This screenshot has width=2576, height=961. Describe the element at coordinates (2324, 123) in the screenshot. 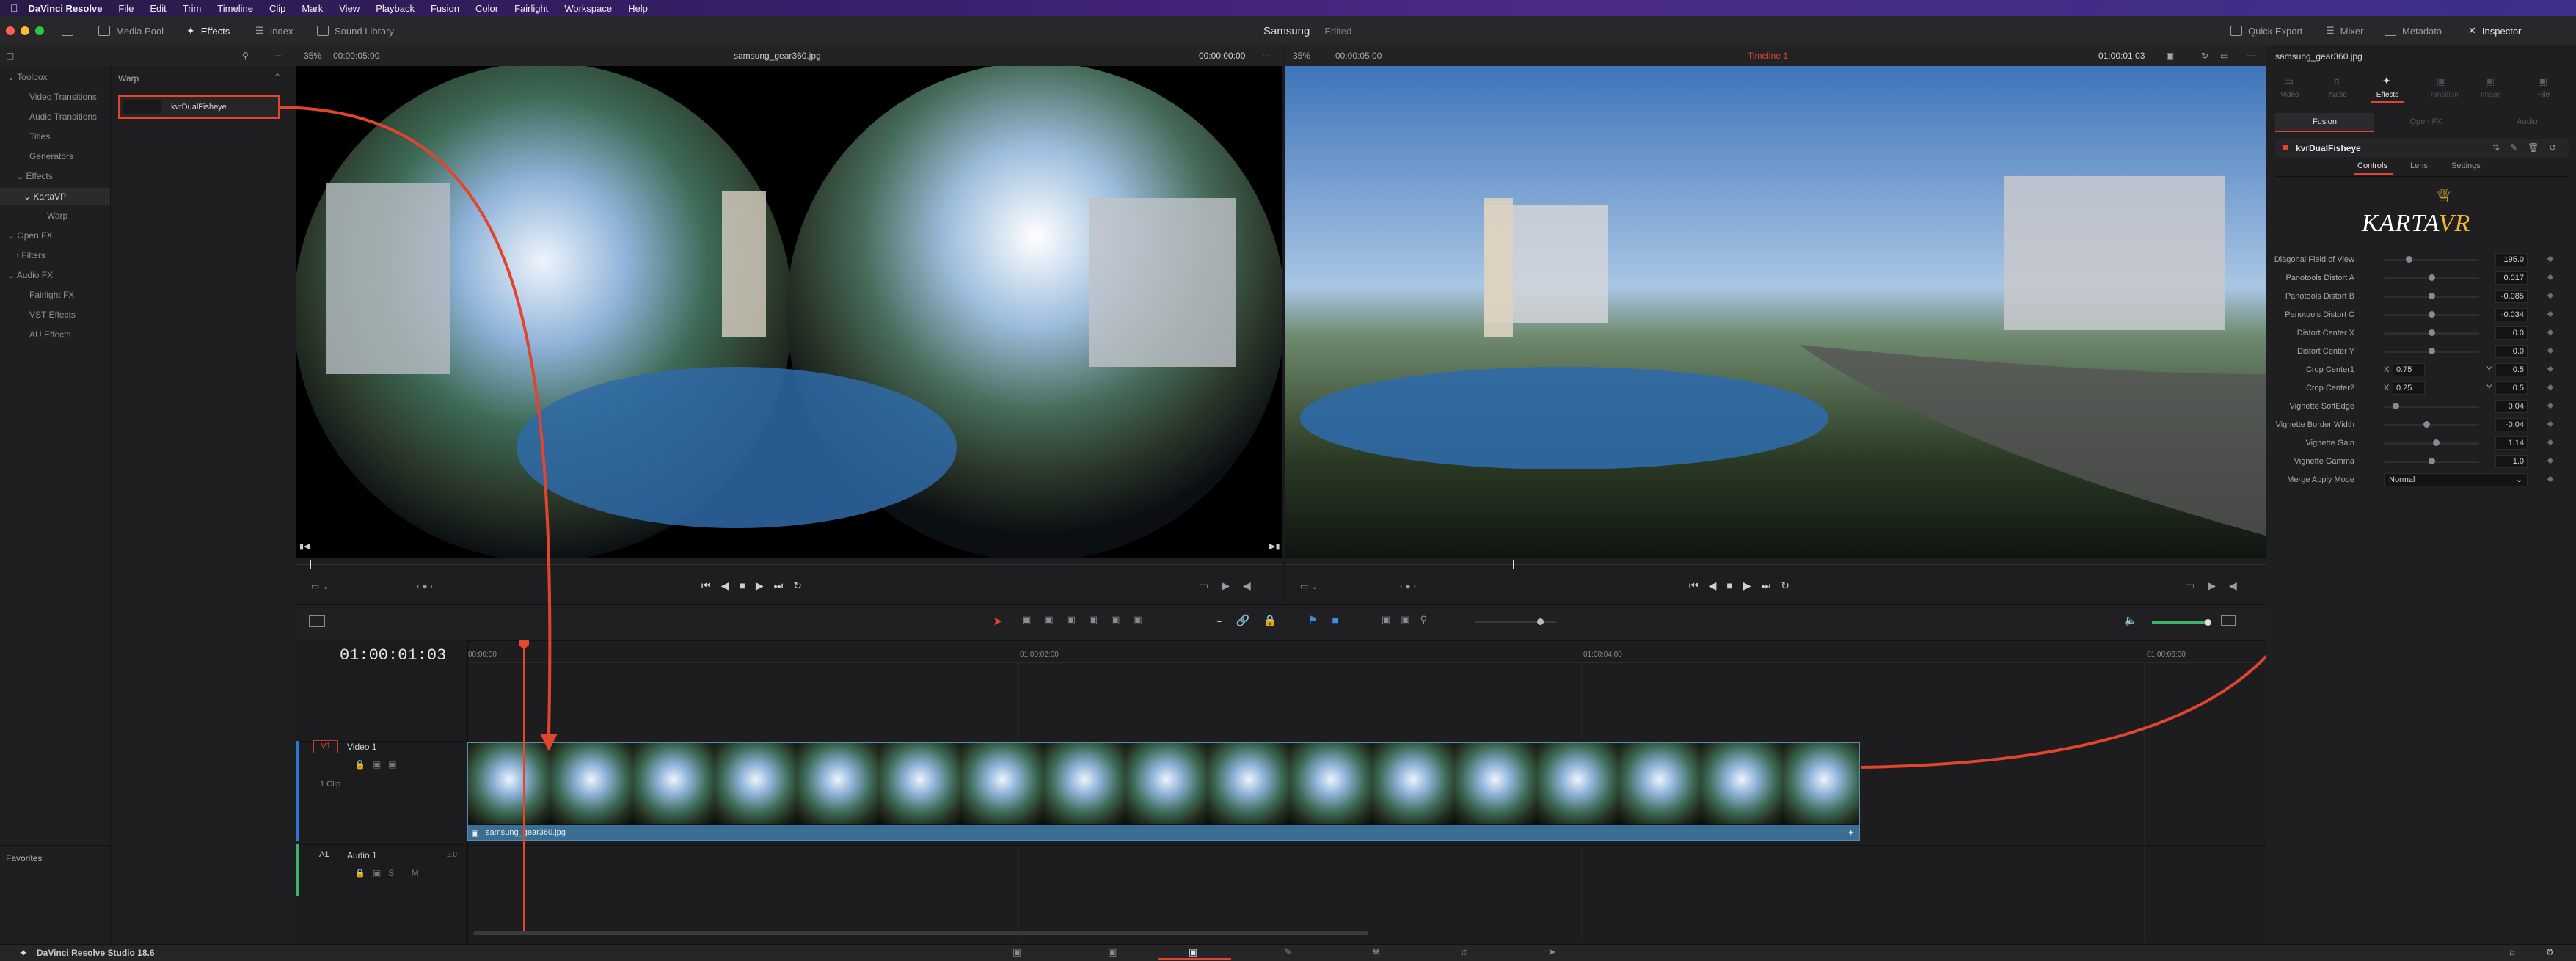

I see `subtab-fusion: Fusion` at that location.